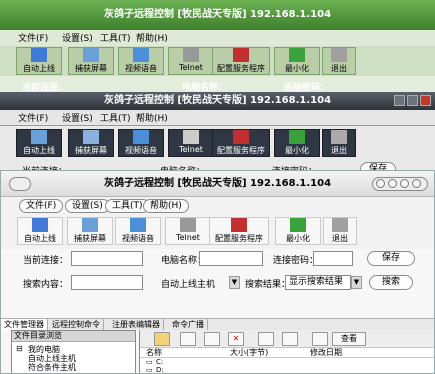 This screenshot has width=435, height=374. I want to click on refresh-icon, so click(320, 339).